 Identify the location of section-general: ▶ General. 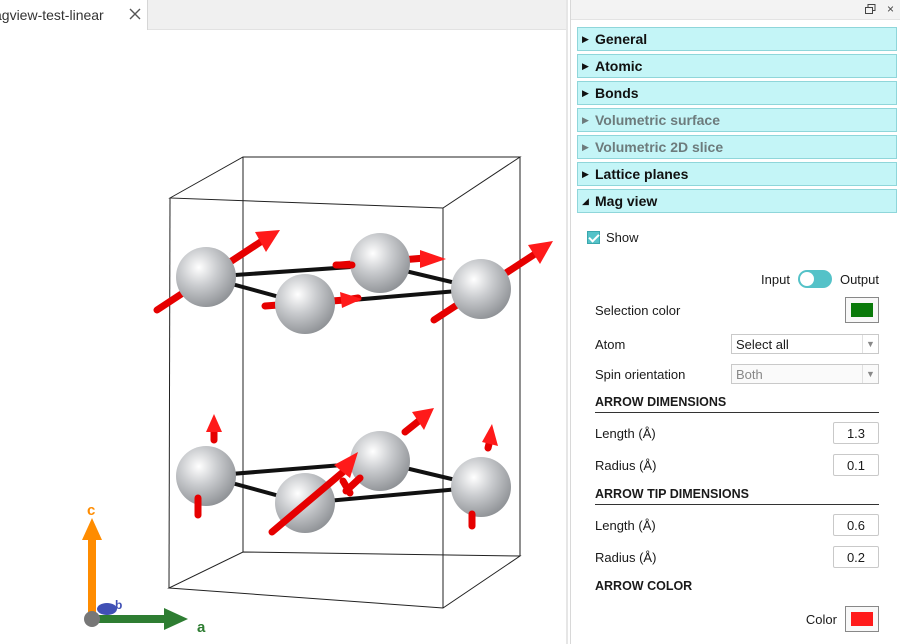
(737, 39).